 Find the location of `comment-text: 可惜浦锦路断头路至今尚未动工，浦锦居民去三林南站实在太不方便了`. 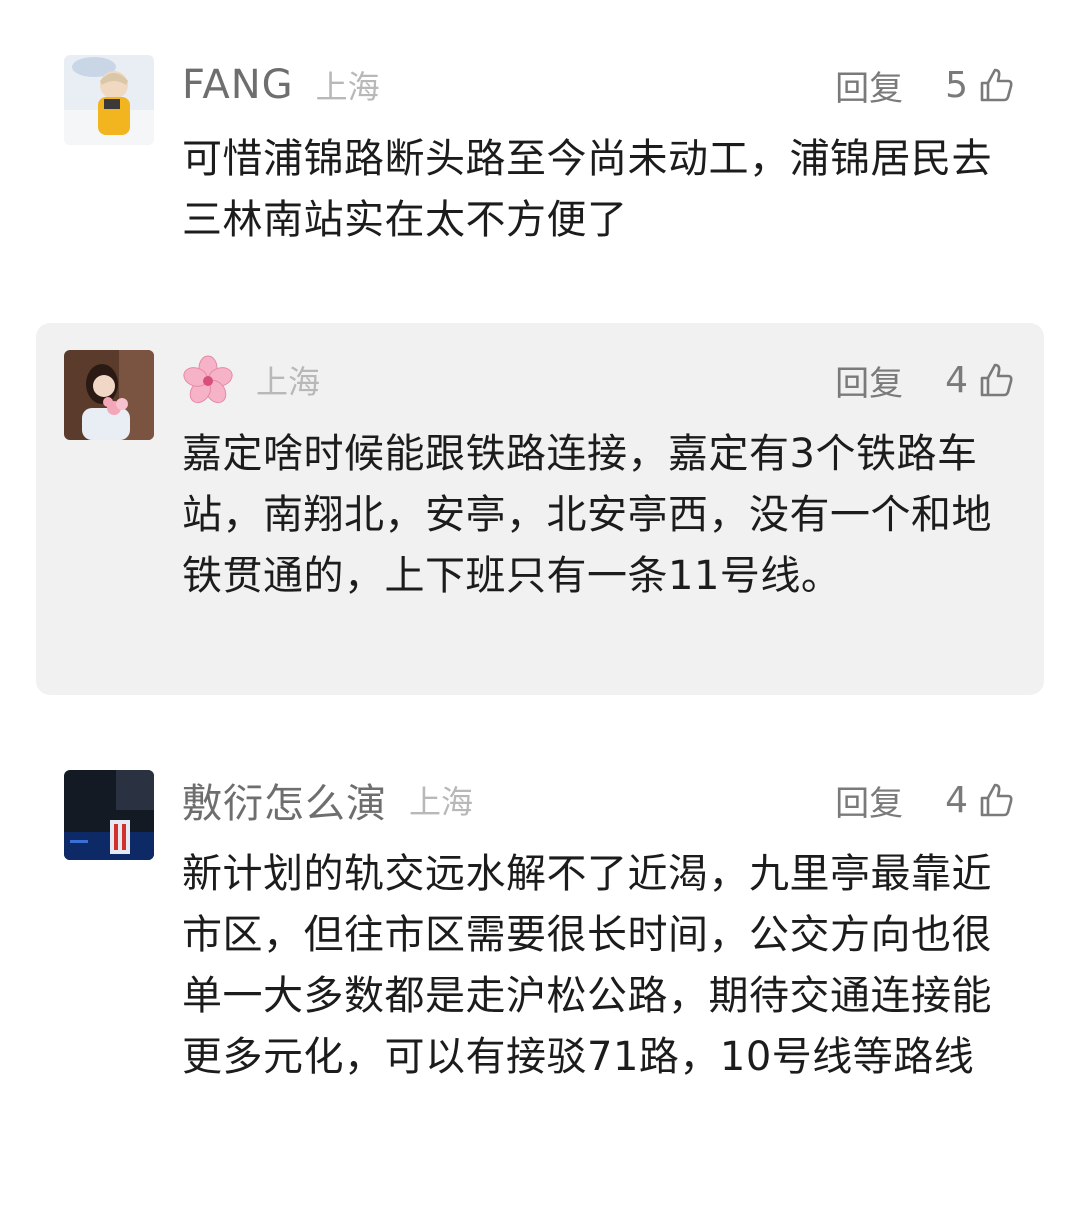

comment-text: 可惜浦锦路断头路至今尚未动工，浦锦居民去三林南站实在太不方便了 is located at coordinates (587, 189).